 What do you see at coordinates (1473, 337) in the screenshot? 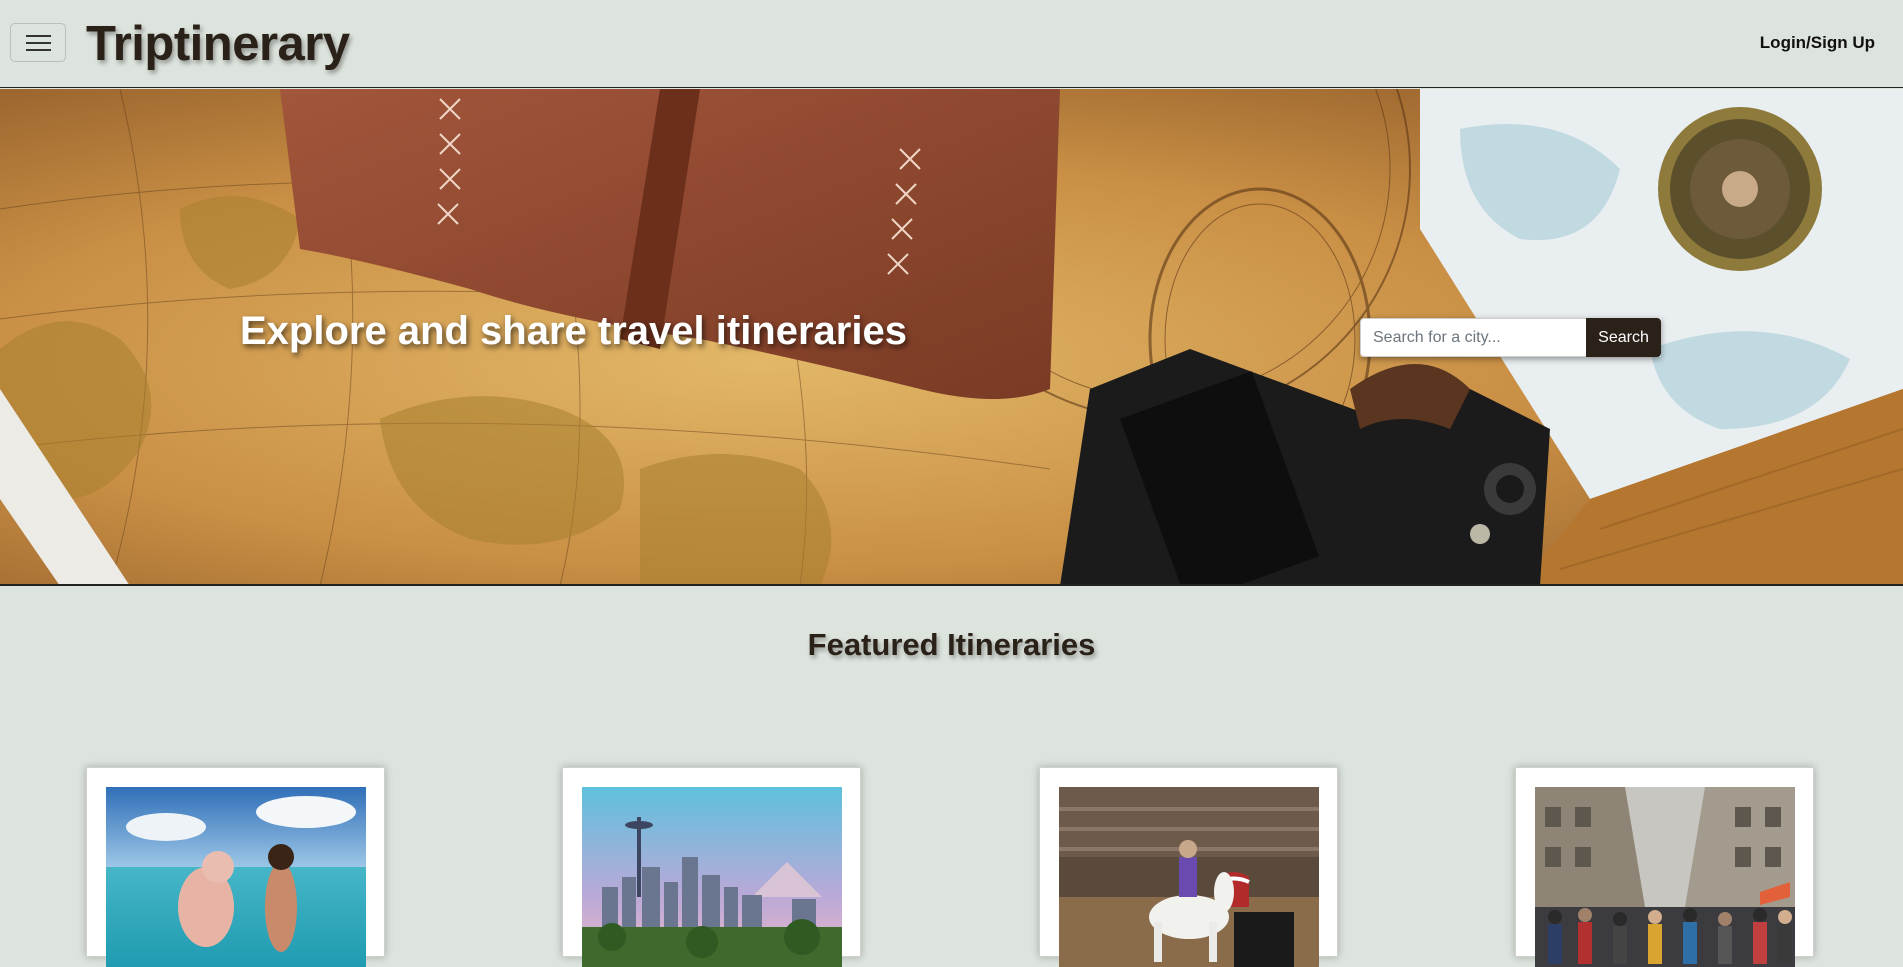
I see `city-search-input` at bounding box center [1473, 337].